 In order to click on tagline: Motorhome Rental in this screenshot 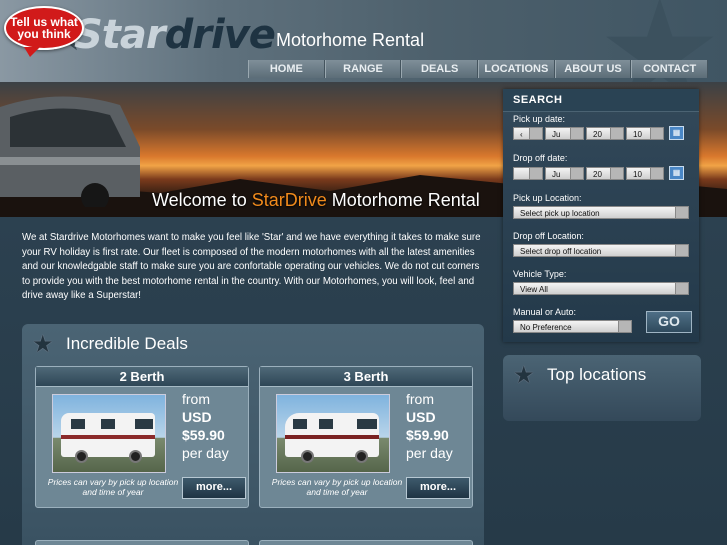, I will do `click(350, 40)`.